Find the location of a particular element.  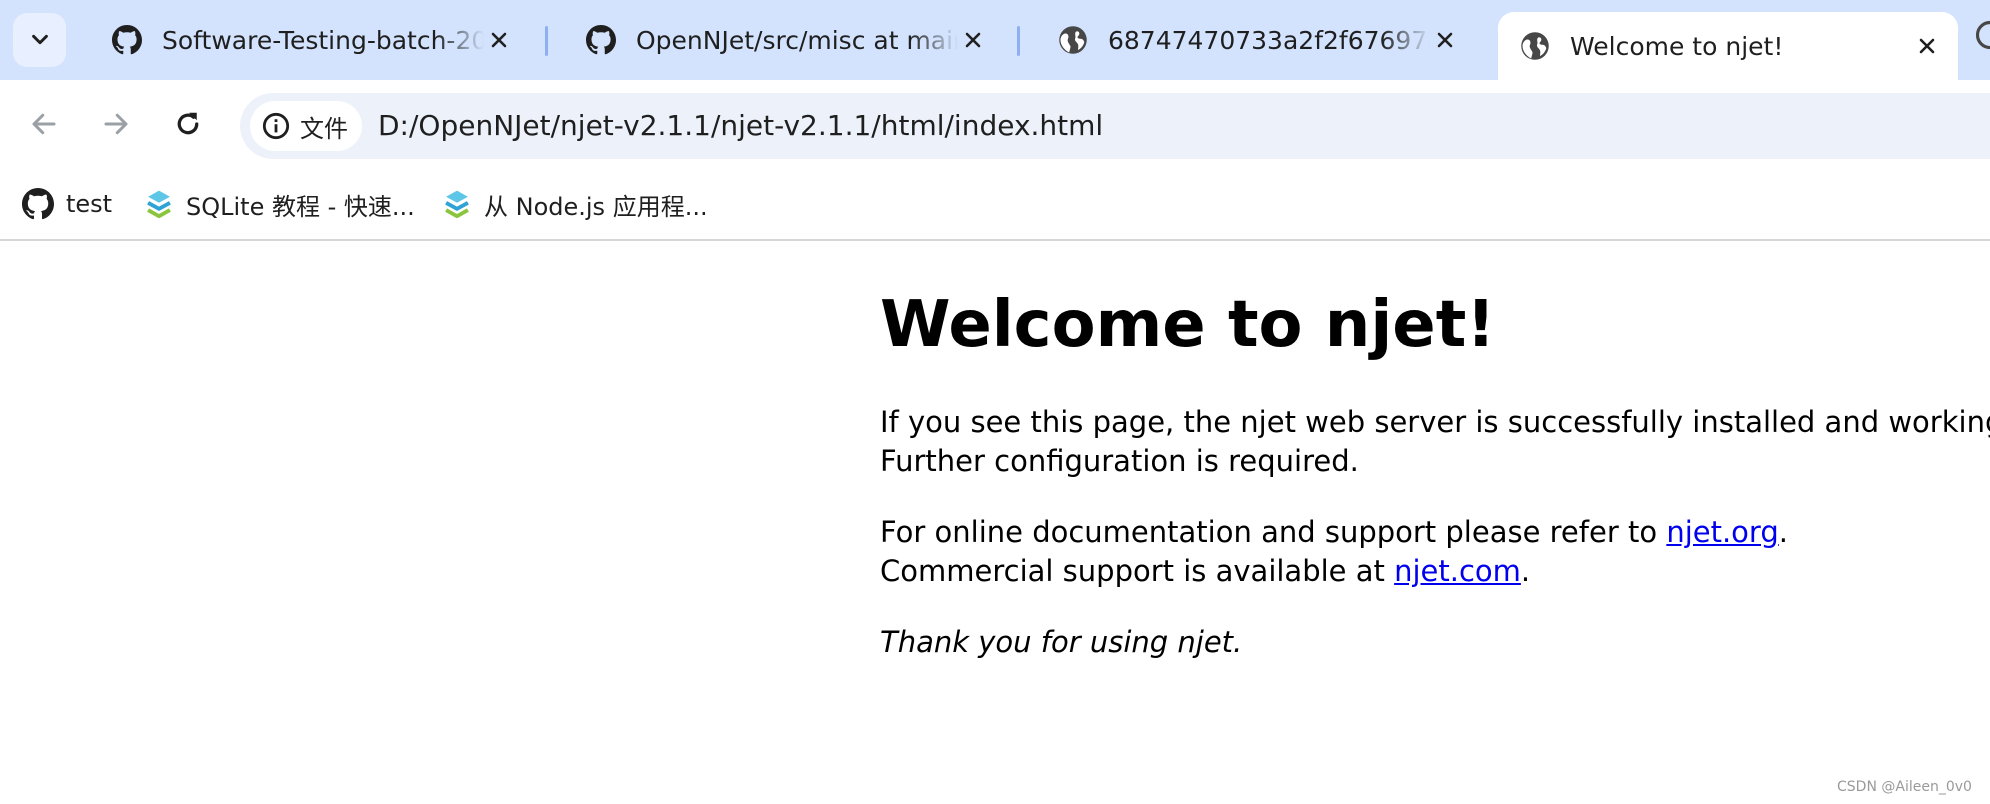

docs-period: . is located at coordinates (1783, 532).